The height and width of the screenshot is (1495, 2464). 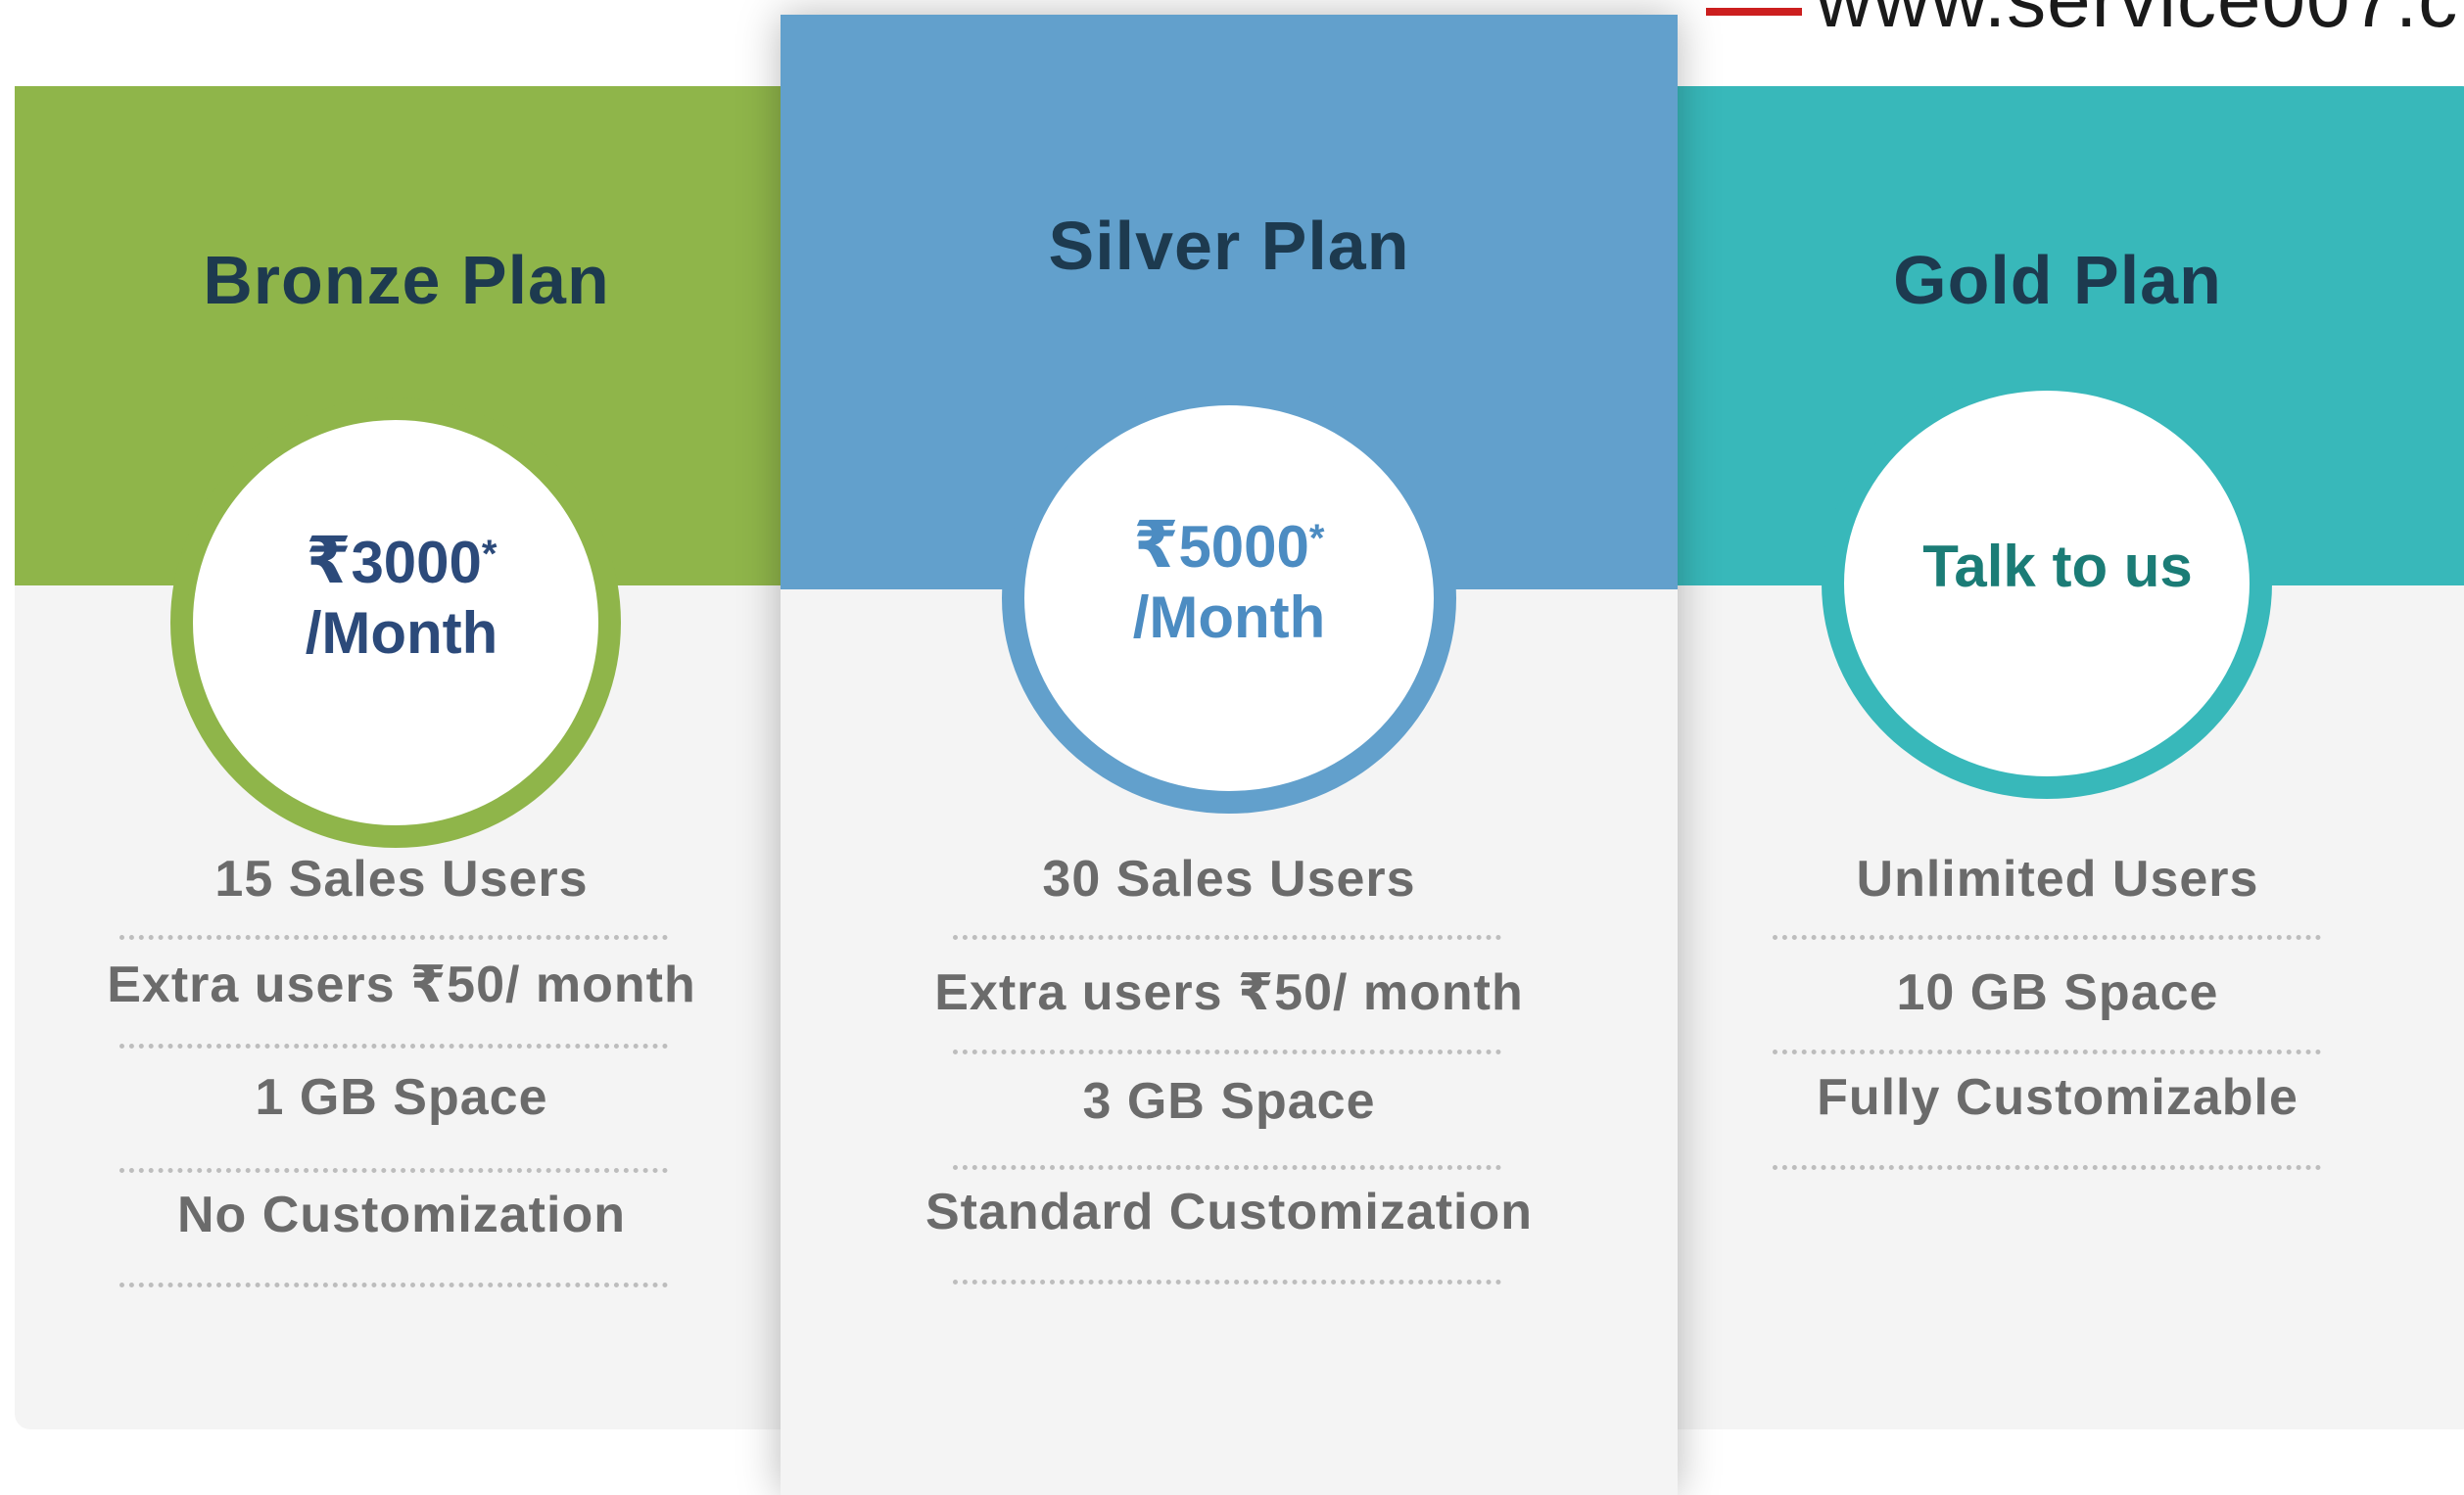 I want to click on gold-feature-space: 10 GB Space, so click(x=2057, y=993).